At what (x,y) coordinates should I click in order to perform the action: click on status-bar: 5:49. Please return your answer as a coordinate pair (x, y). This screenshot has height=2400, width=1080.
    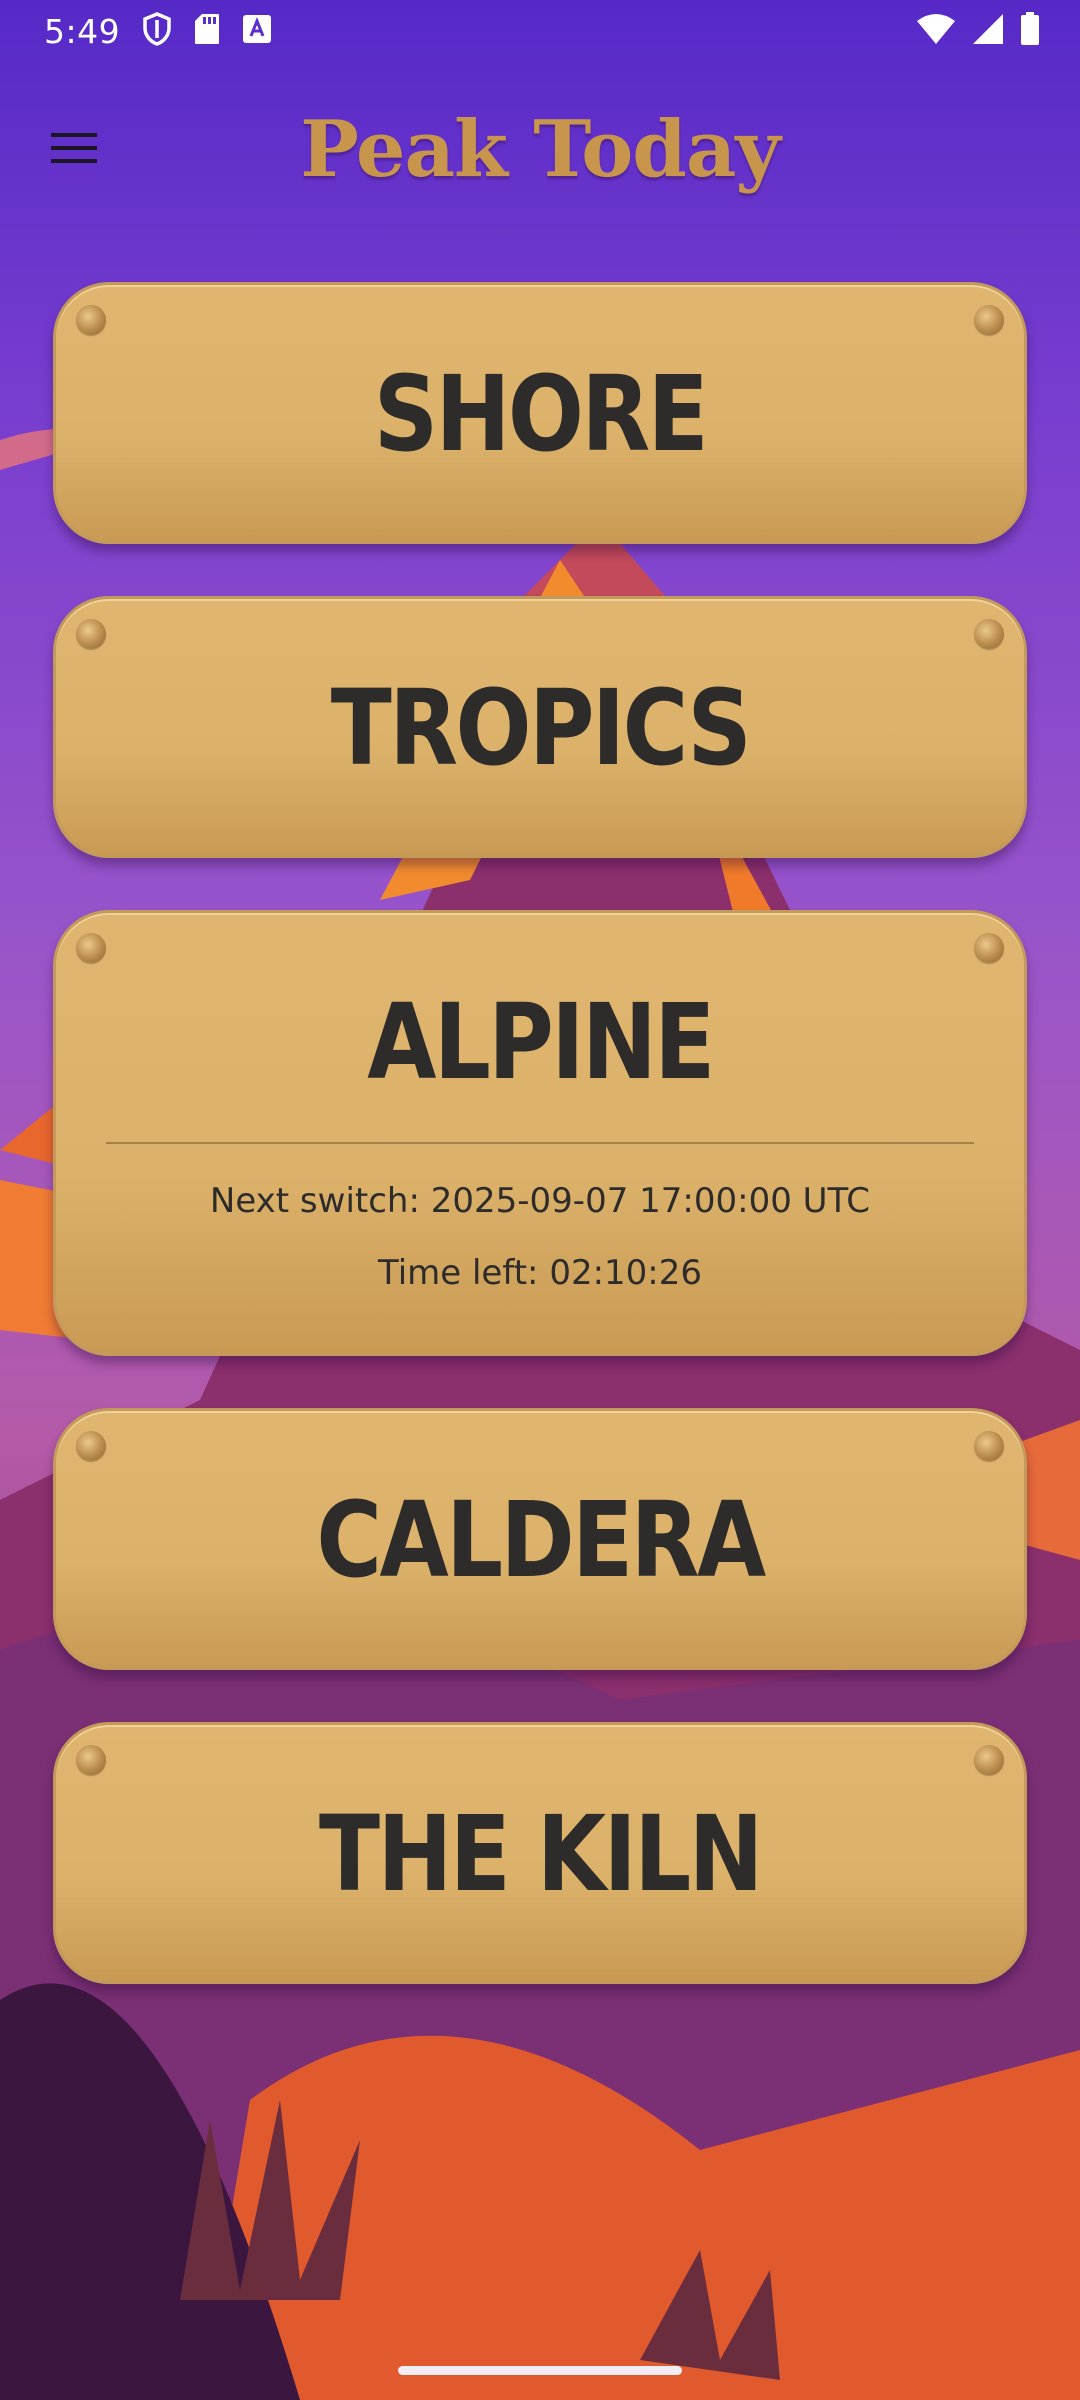
    Looking at the image, I should click on (540, 31).